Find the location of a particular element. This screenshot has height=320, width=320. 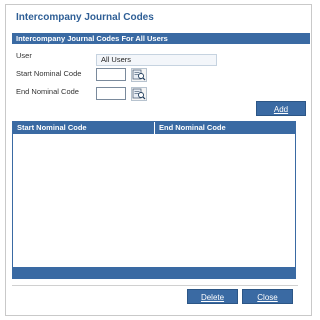

end-nominal-code-lookup-button is located at coordinates (139, 94).